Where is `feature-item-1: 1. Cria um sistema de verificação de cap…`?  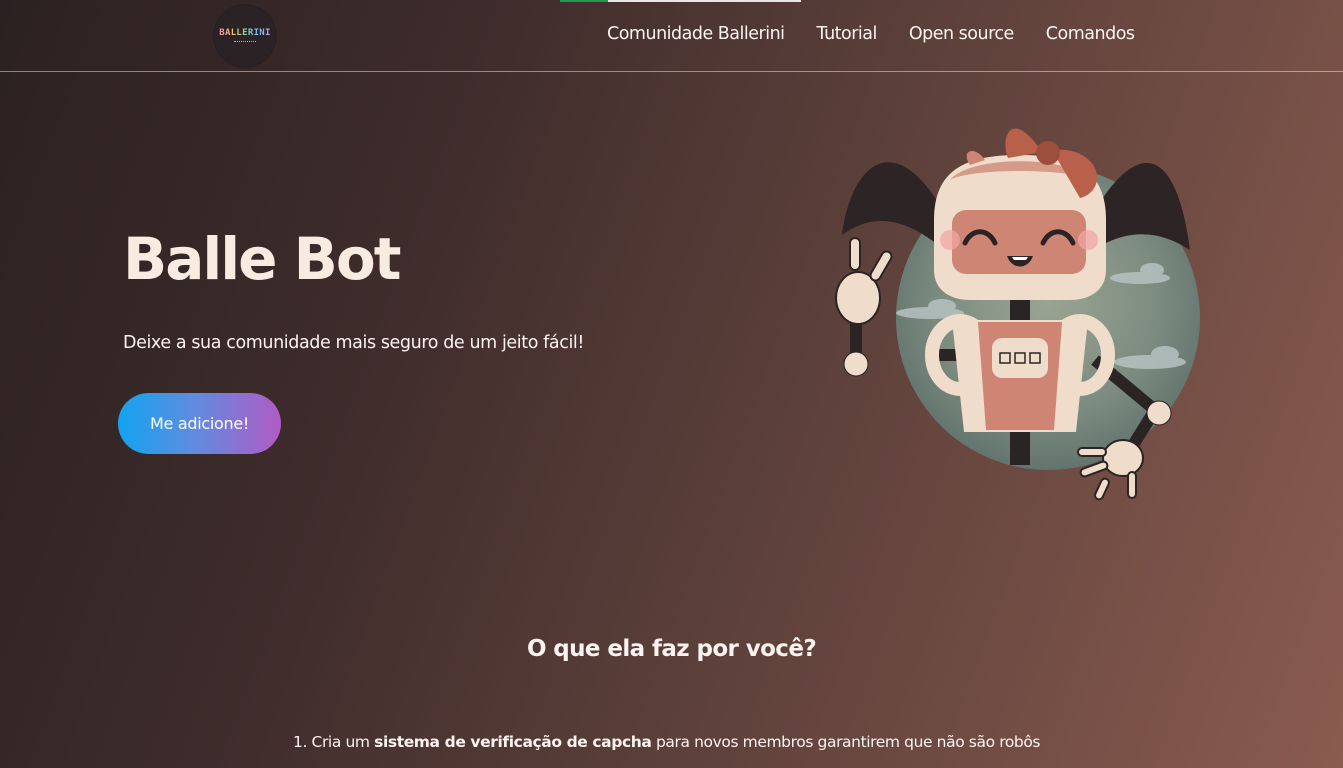 feature-item-1: 1. Cria um sistema de verificação de cap… is located at coordinates (667, 742).